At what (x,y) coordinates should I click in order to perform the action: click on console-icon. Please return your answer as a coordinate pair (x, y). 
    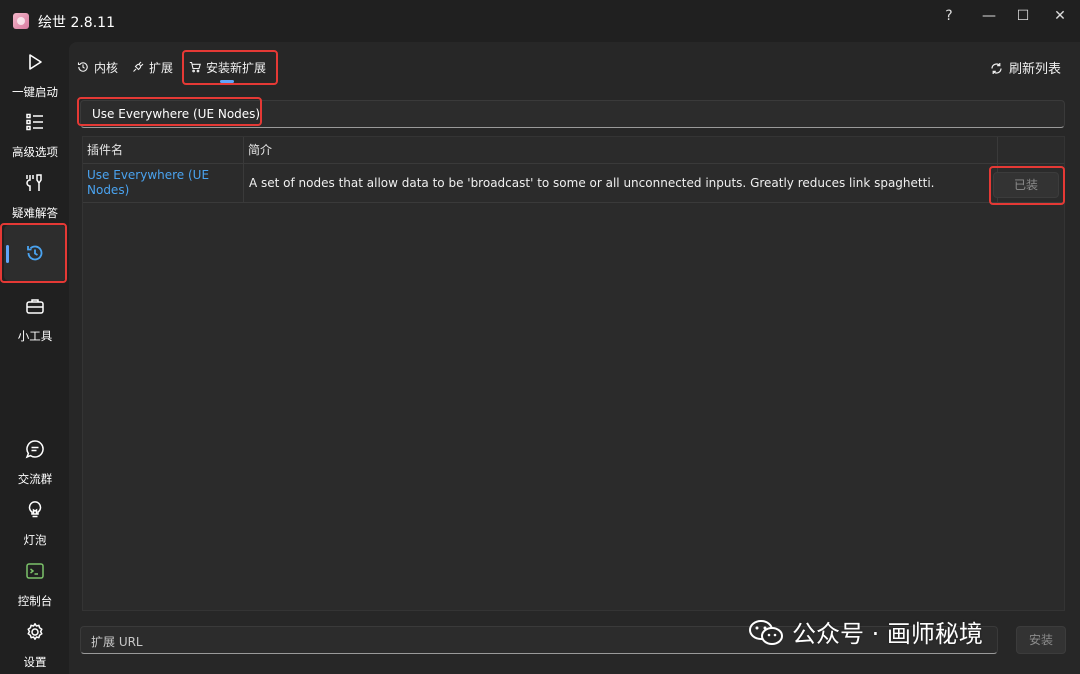
    Looking at the image, I should click on (35, 571).